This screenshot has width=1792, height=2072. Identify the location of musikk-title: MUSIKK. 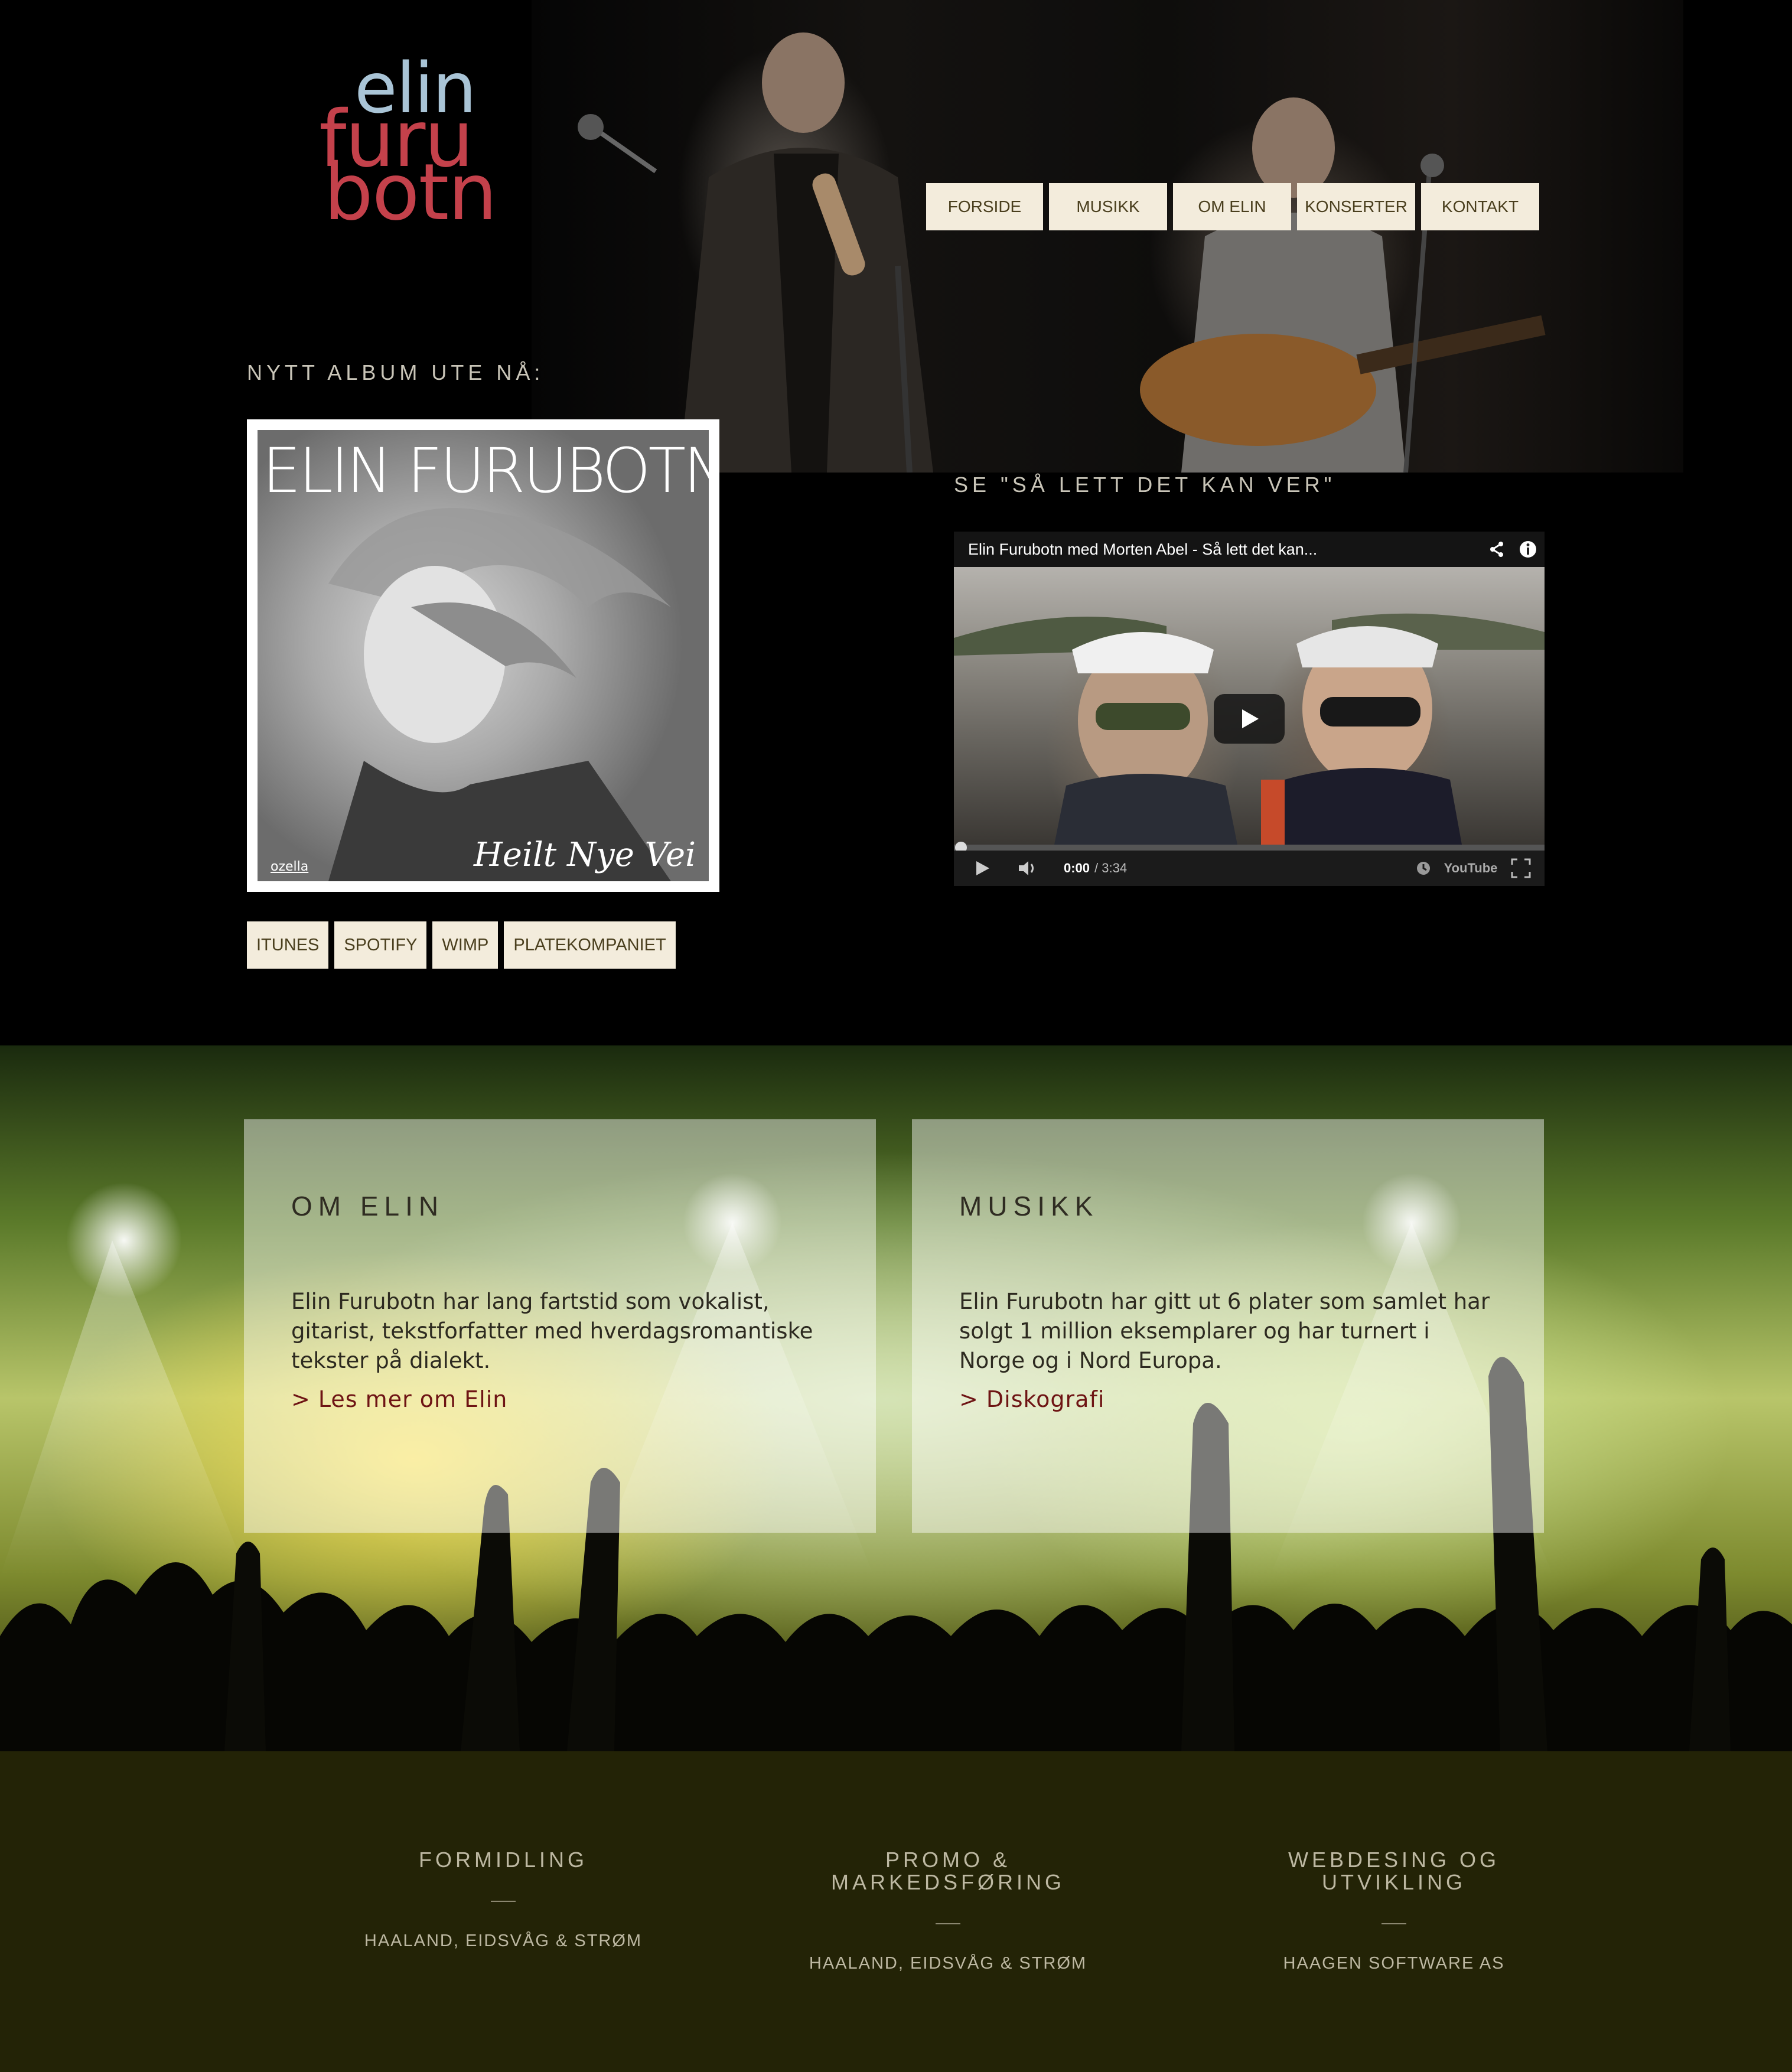
(1029, 1206).